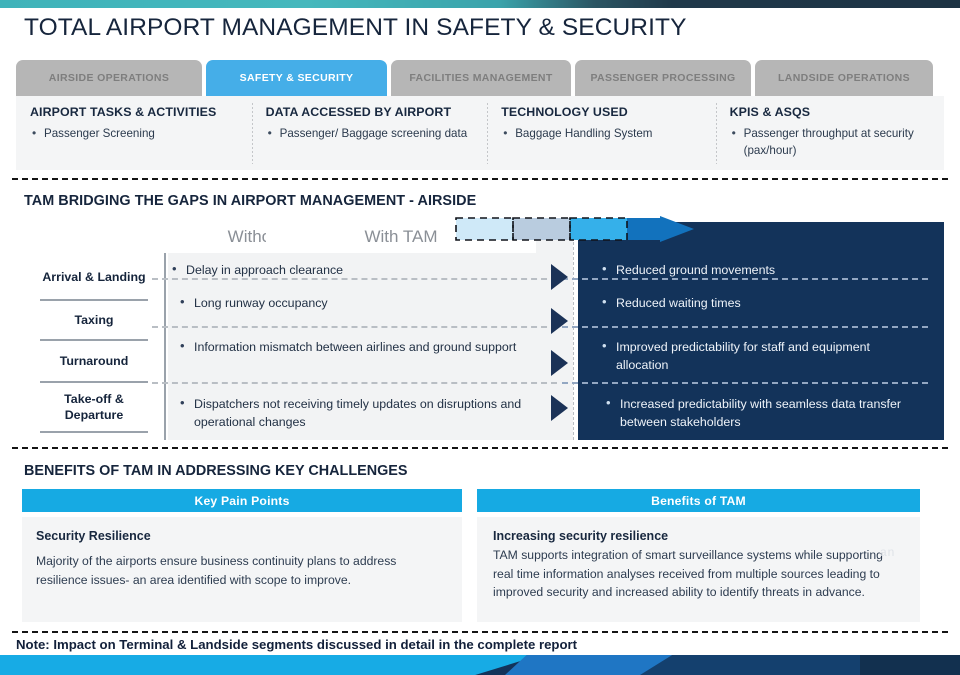 The width and height of the screenshot is (960, 675). I want to click on table-row: Reduced waiting times, so click(745, 302).